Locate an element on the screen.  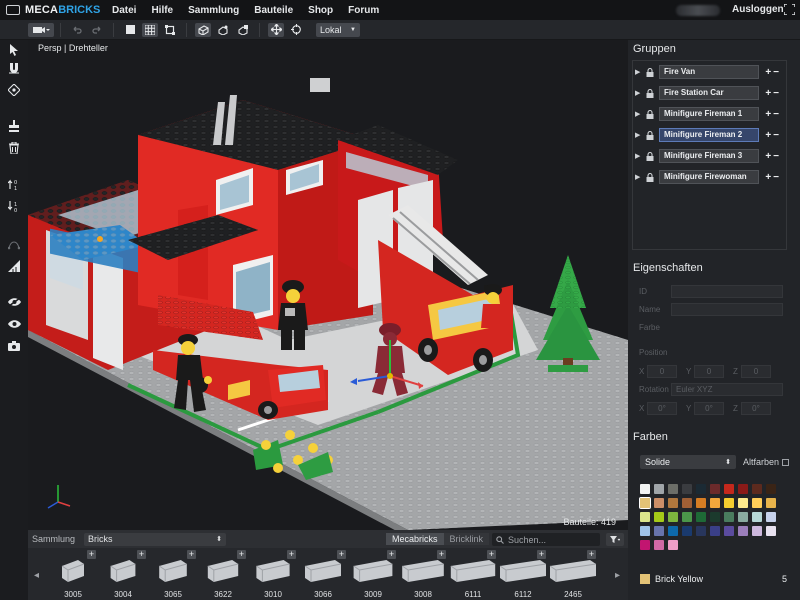
group-row: ▶ Minifigure Fireman 1 +− is located at coordinates (707, 114).